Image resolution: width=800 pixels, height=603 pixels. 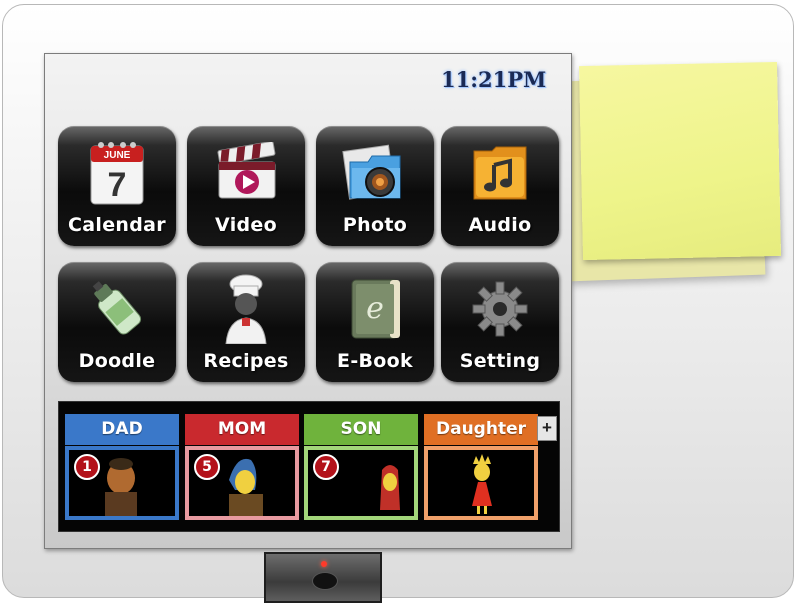 What do you see at coordinates (246, 309) in the screenshot?
I see `chef-icon` at bounding box center [246, 309].